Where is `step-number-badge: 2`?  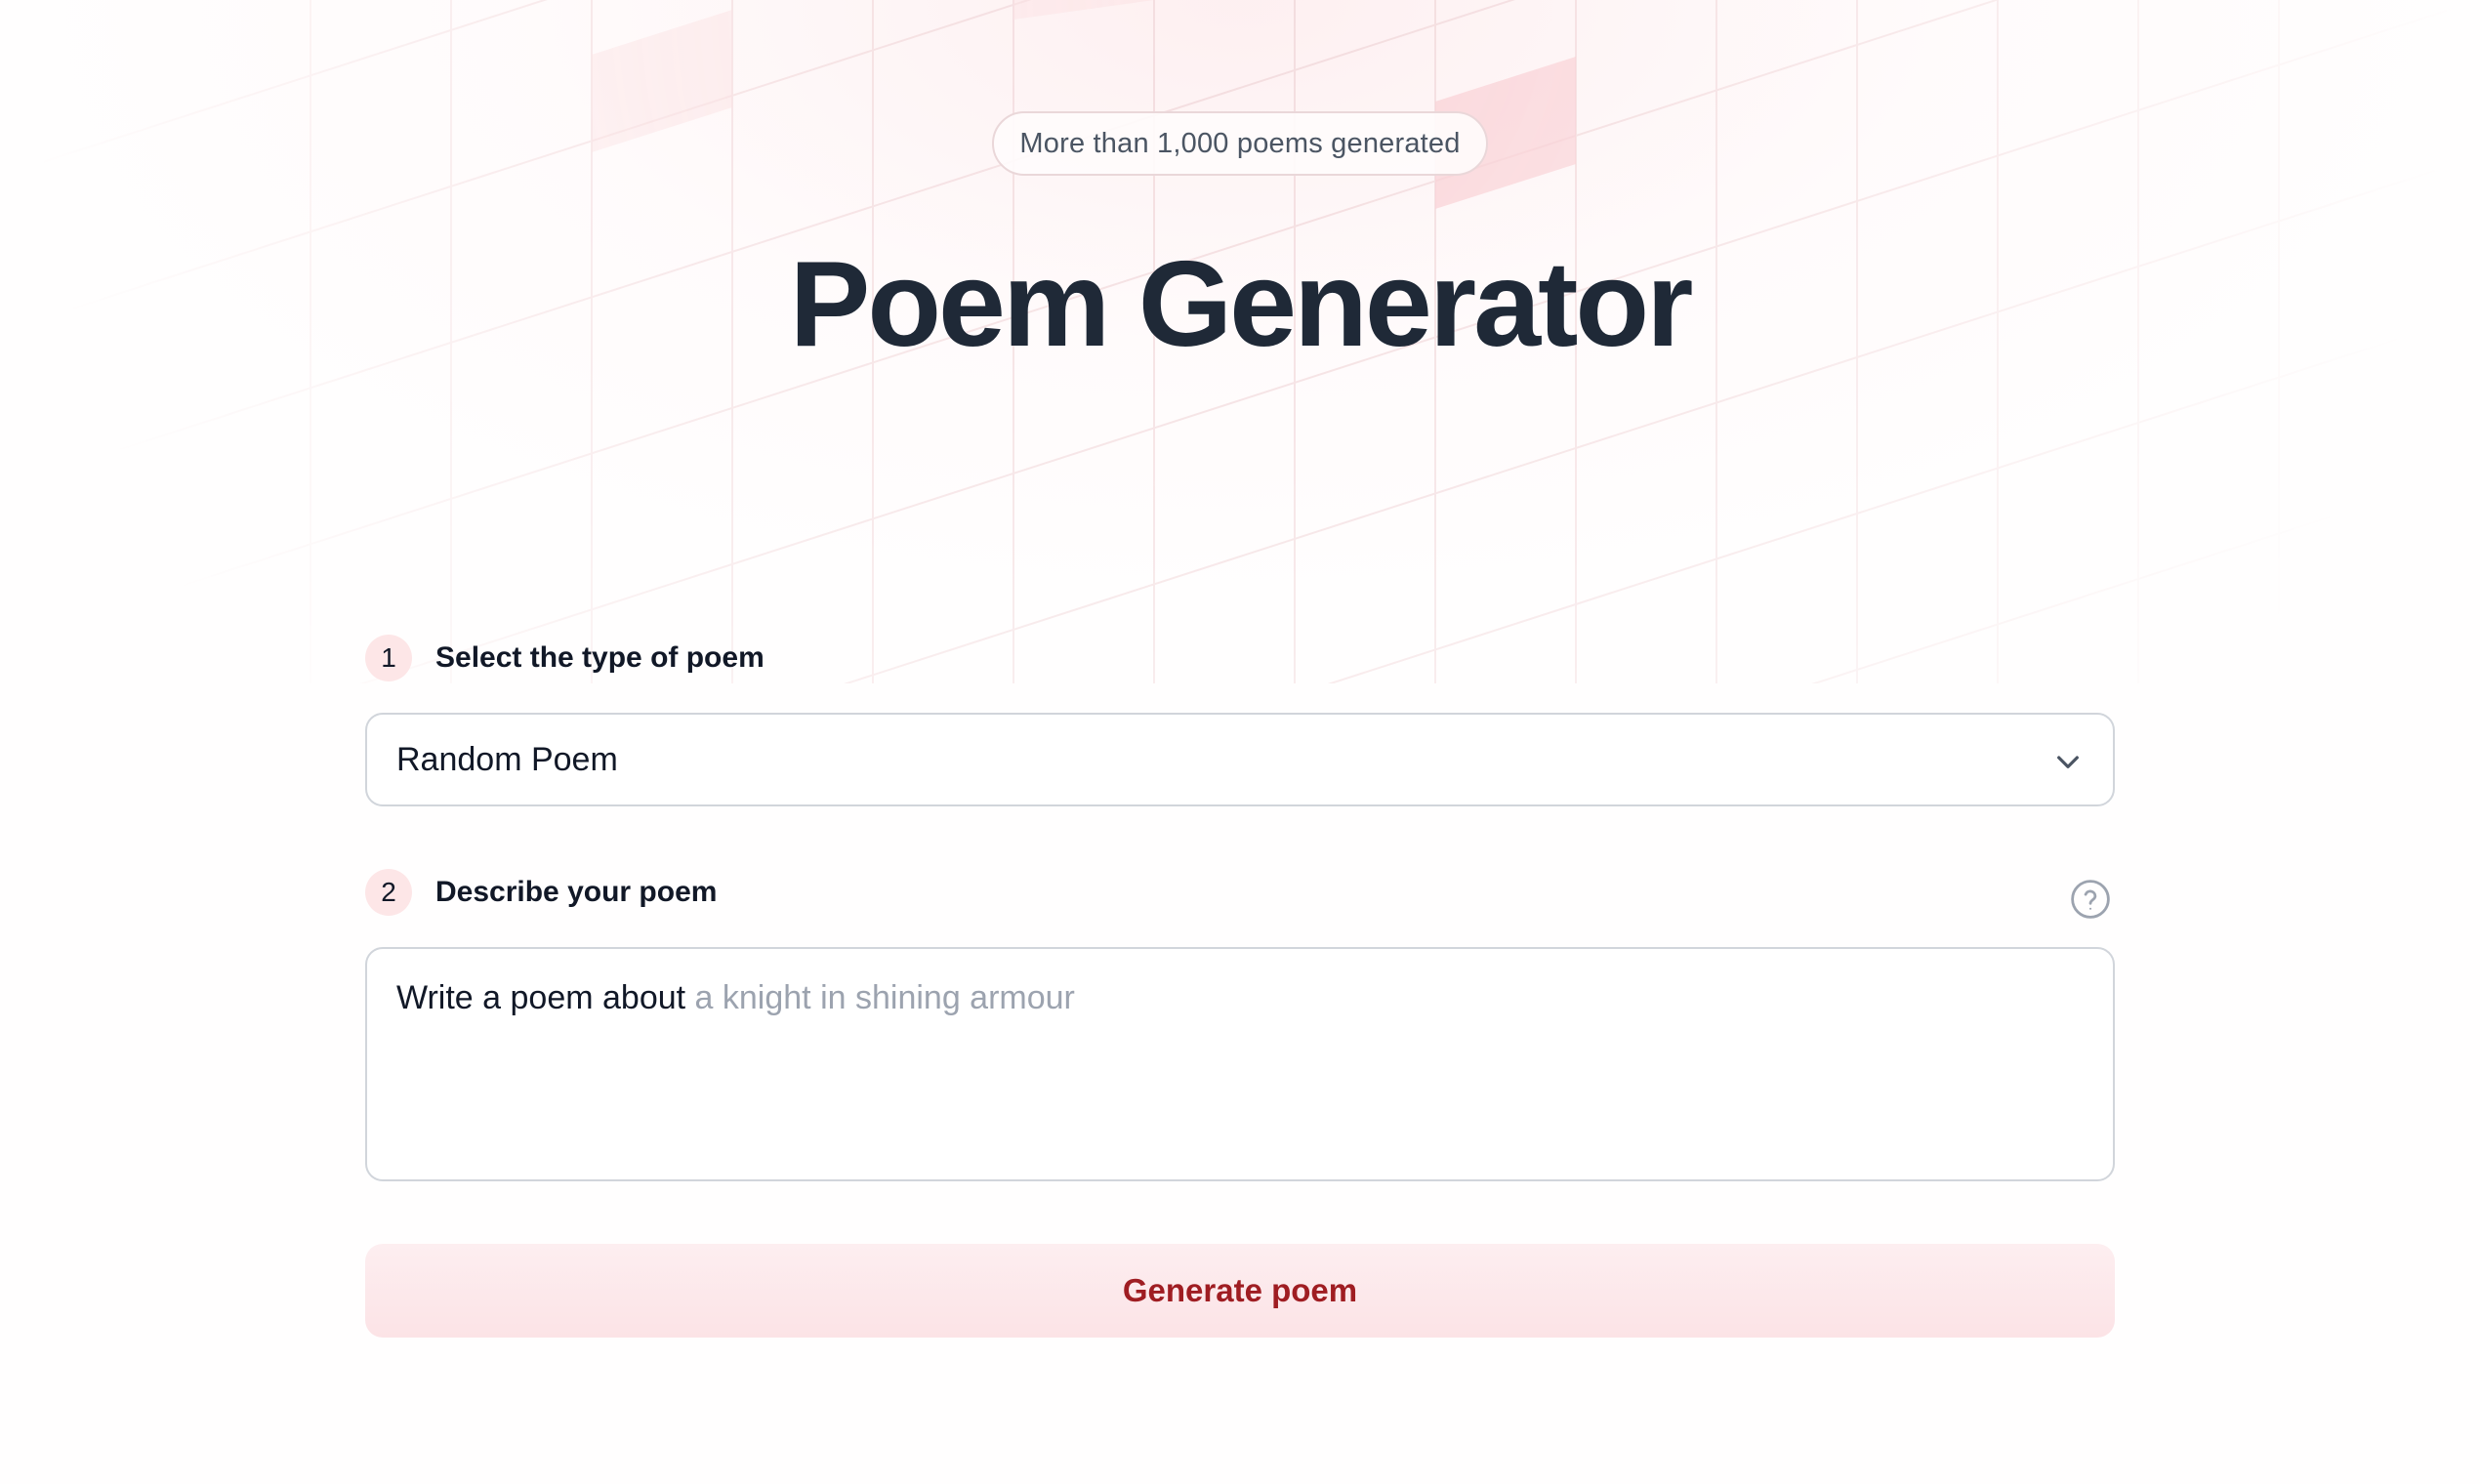
step-number-badge: 2 is located at coordinates (388, 893).